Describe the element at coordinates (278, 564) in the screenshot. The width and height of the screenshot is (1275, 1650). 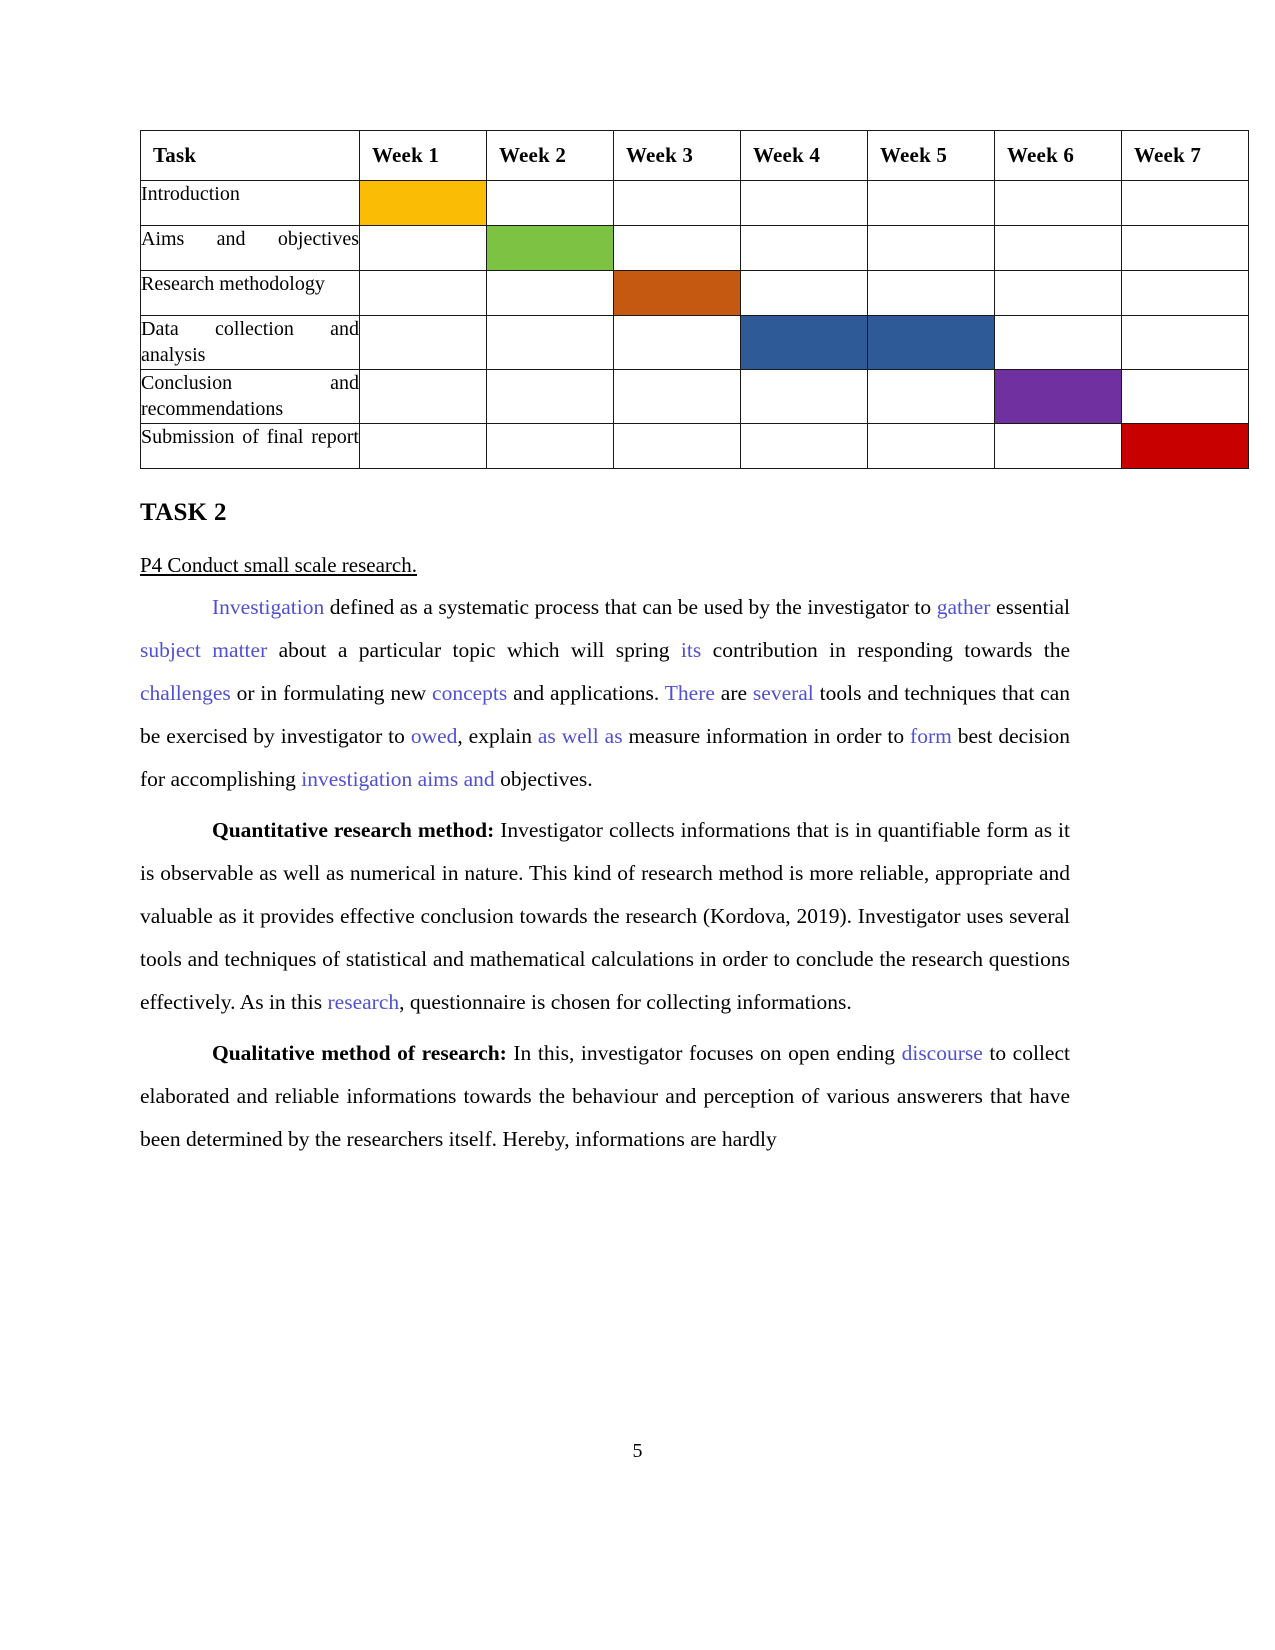
I see `section-subheading: P4 Conduct small scale research.` at that location.